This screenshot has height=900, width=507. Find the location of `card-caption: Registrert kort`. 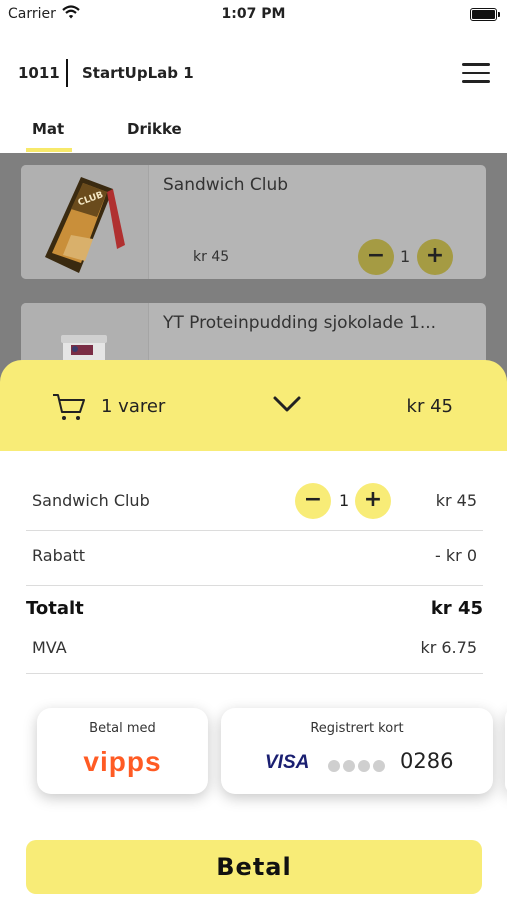

card-caption: Registrert kort is located at coordinates (357, 728).